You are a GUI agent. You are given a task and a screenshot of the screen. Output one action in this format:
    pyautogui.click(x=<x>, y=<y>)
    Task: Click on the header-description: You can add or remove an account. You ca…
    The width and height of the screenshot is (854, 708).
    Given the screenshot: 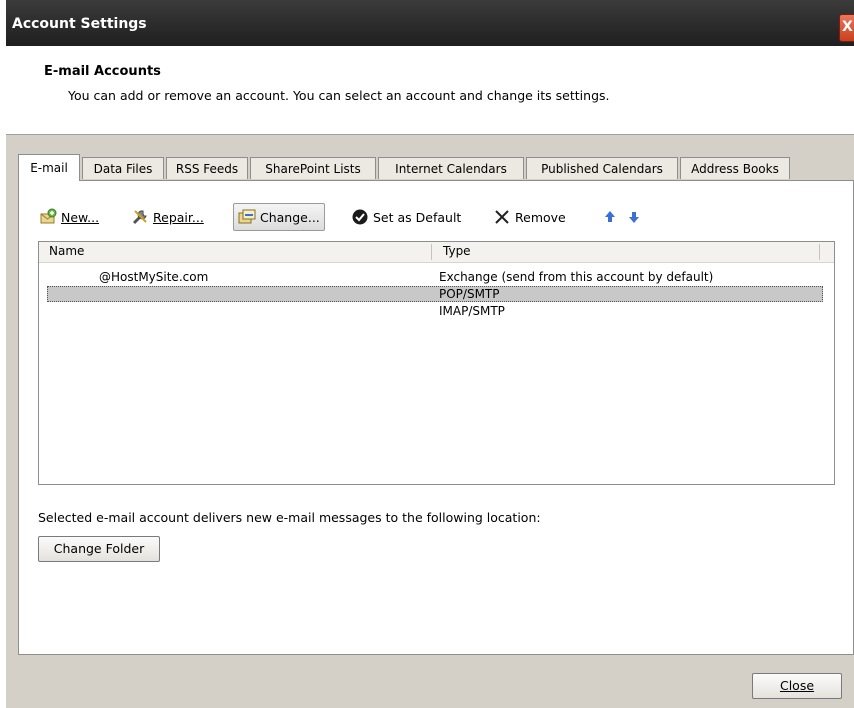 What is the action you would take?
    pyautogui.click(x=339, y=95)
    